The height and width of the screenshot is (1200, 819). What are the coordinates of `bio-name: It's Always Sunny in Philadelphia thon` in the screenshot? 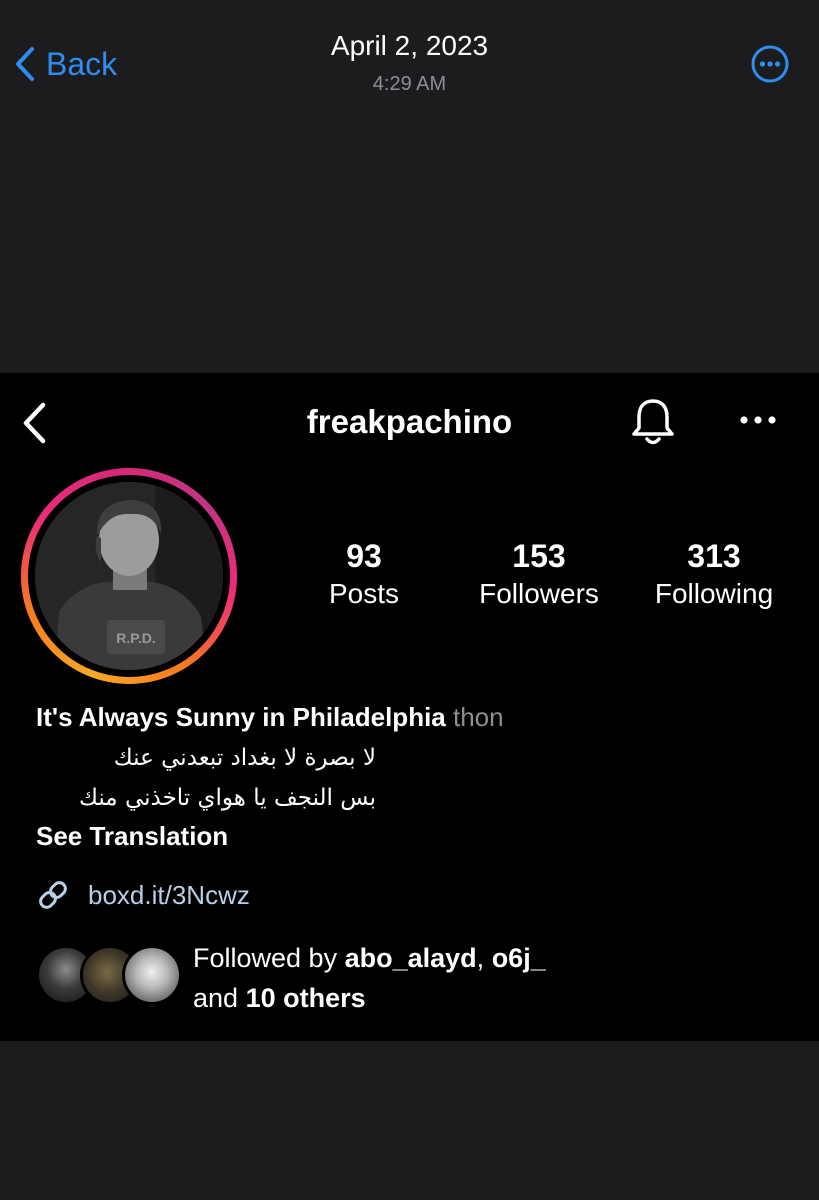 It's located at (270, 717).